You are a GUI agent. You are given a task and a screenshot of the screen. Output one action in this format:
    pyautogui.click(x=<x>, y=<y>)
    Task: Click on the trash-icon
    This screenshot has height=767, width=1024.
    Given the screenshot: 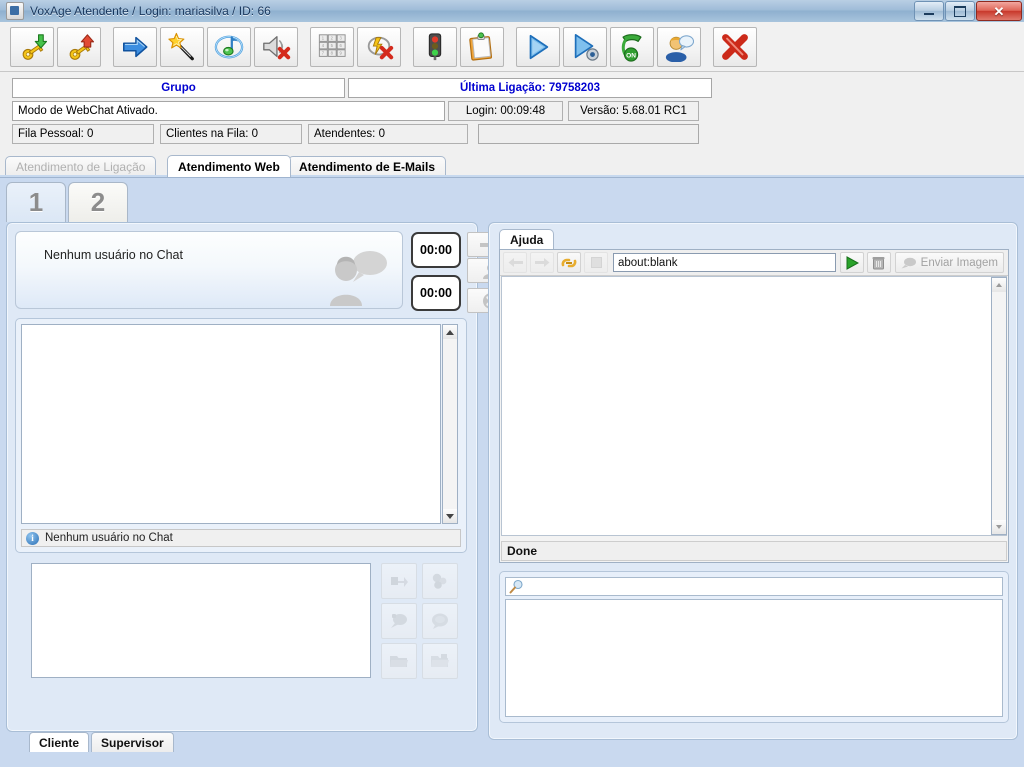 What is the action you would take?
    pyautogui.click(x=878, y=262)
    